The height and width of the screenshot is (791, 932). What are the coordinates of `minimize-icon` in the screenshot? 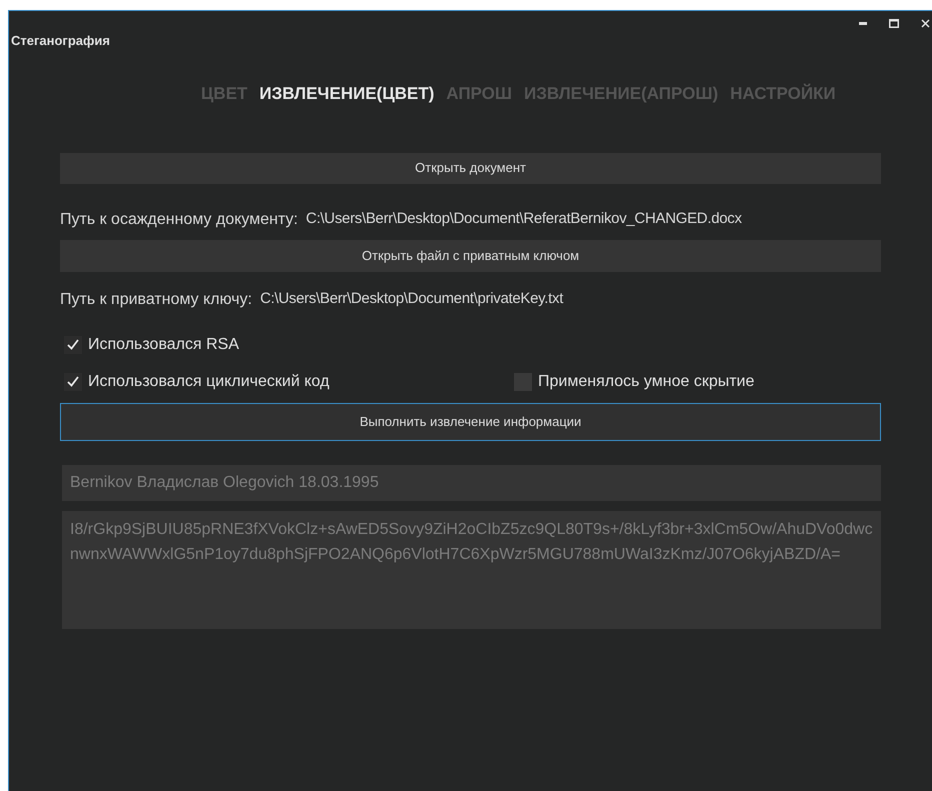 It's located at (863, 24).